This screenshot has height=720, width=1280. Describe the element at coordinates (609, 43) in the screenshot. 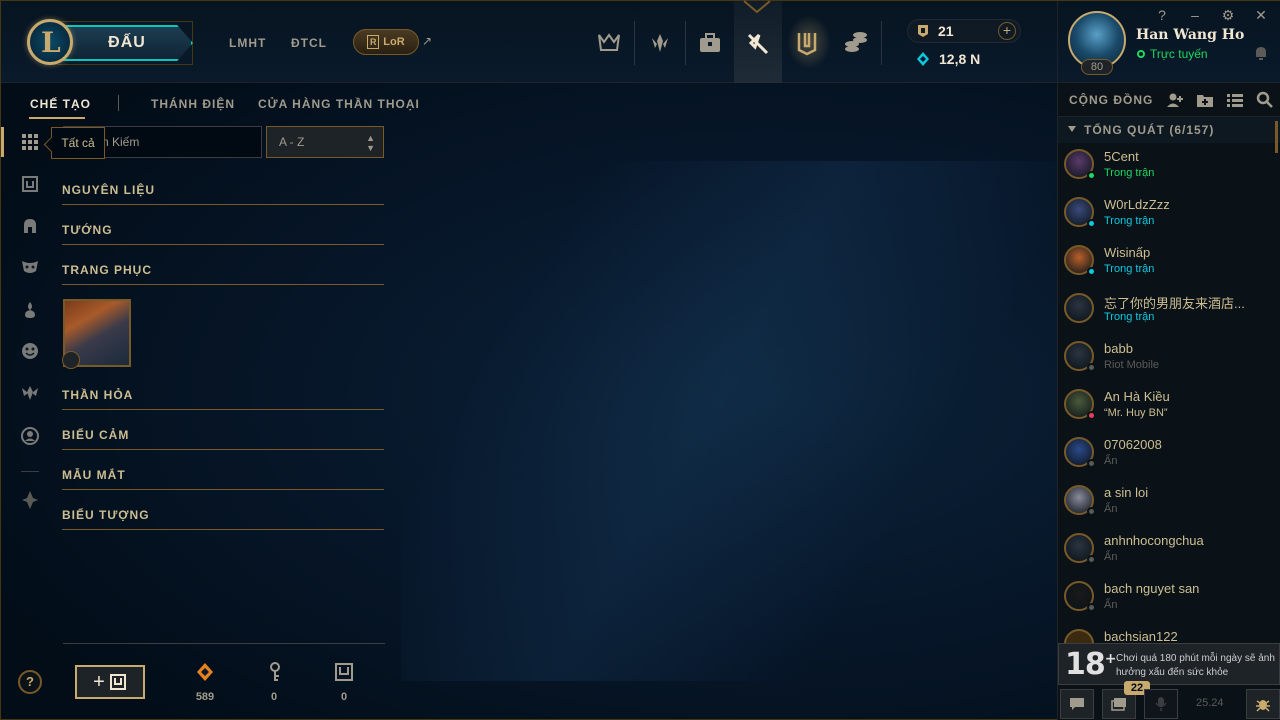

I see `clash-icon` at that location.